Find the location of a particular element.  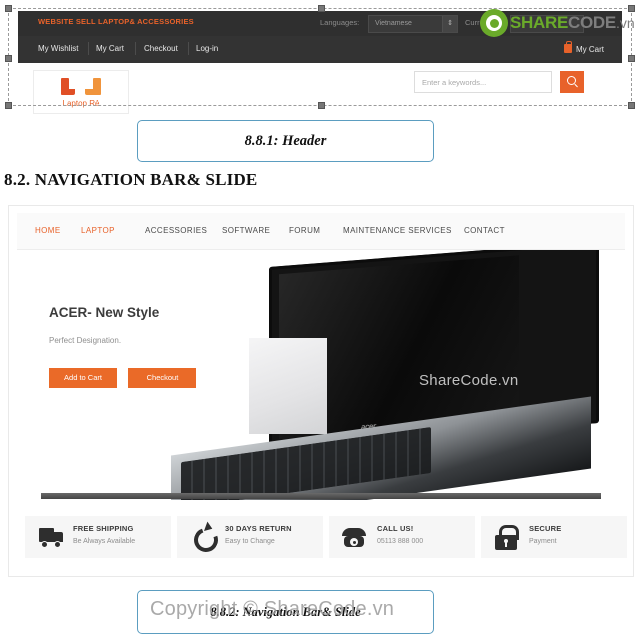

refresh-icon is located at coordinates (205, 538).